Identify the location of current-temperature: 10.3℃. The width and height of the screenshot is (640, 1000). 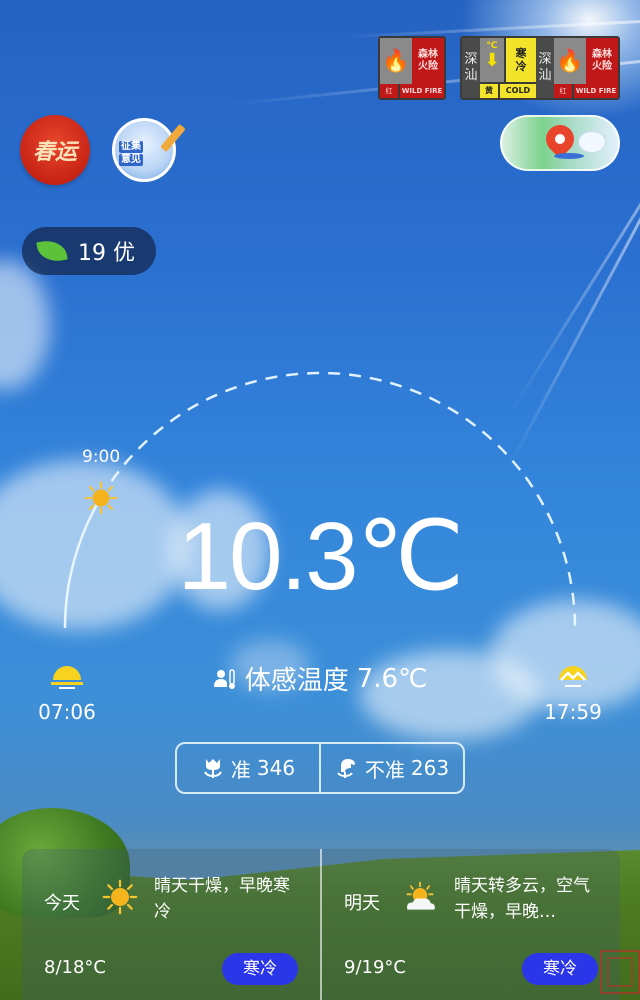
(321, 556).